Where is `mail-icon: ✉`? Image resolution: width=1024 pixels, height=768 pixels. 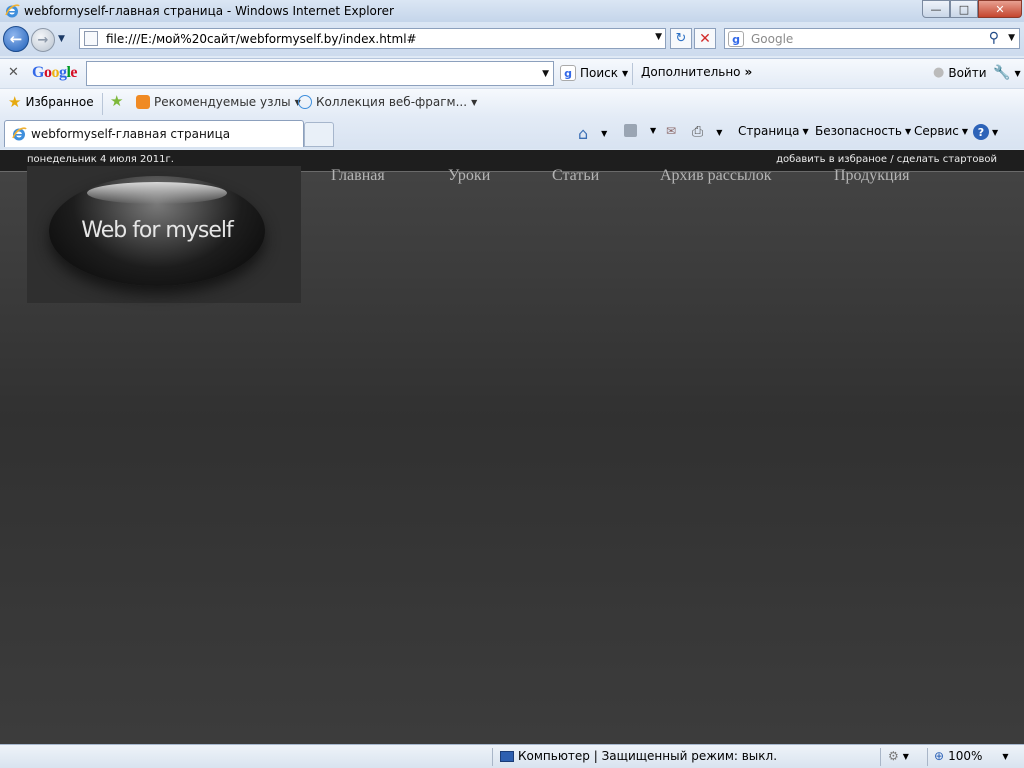
mail-icon: ✉ is located at coordinates (671, 131).